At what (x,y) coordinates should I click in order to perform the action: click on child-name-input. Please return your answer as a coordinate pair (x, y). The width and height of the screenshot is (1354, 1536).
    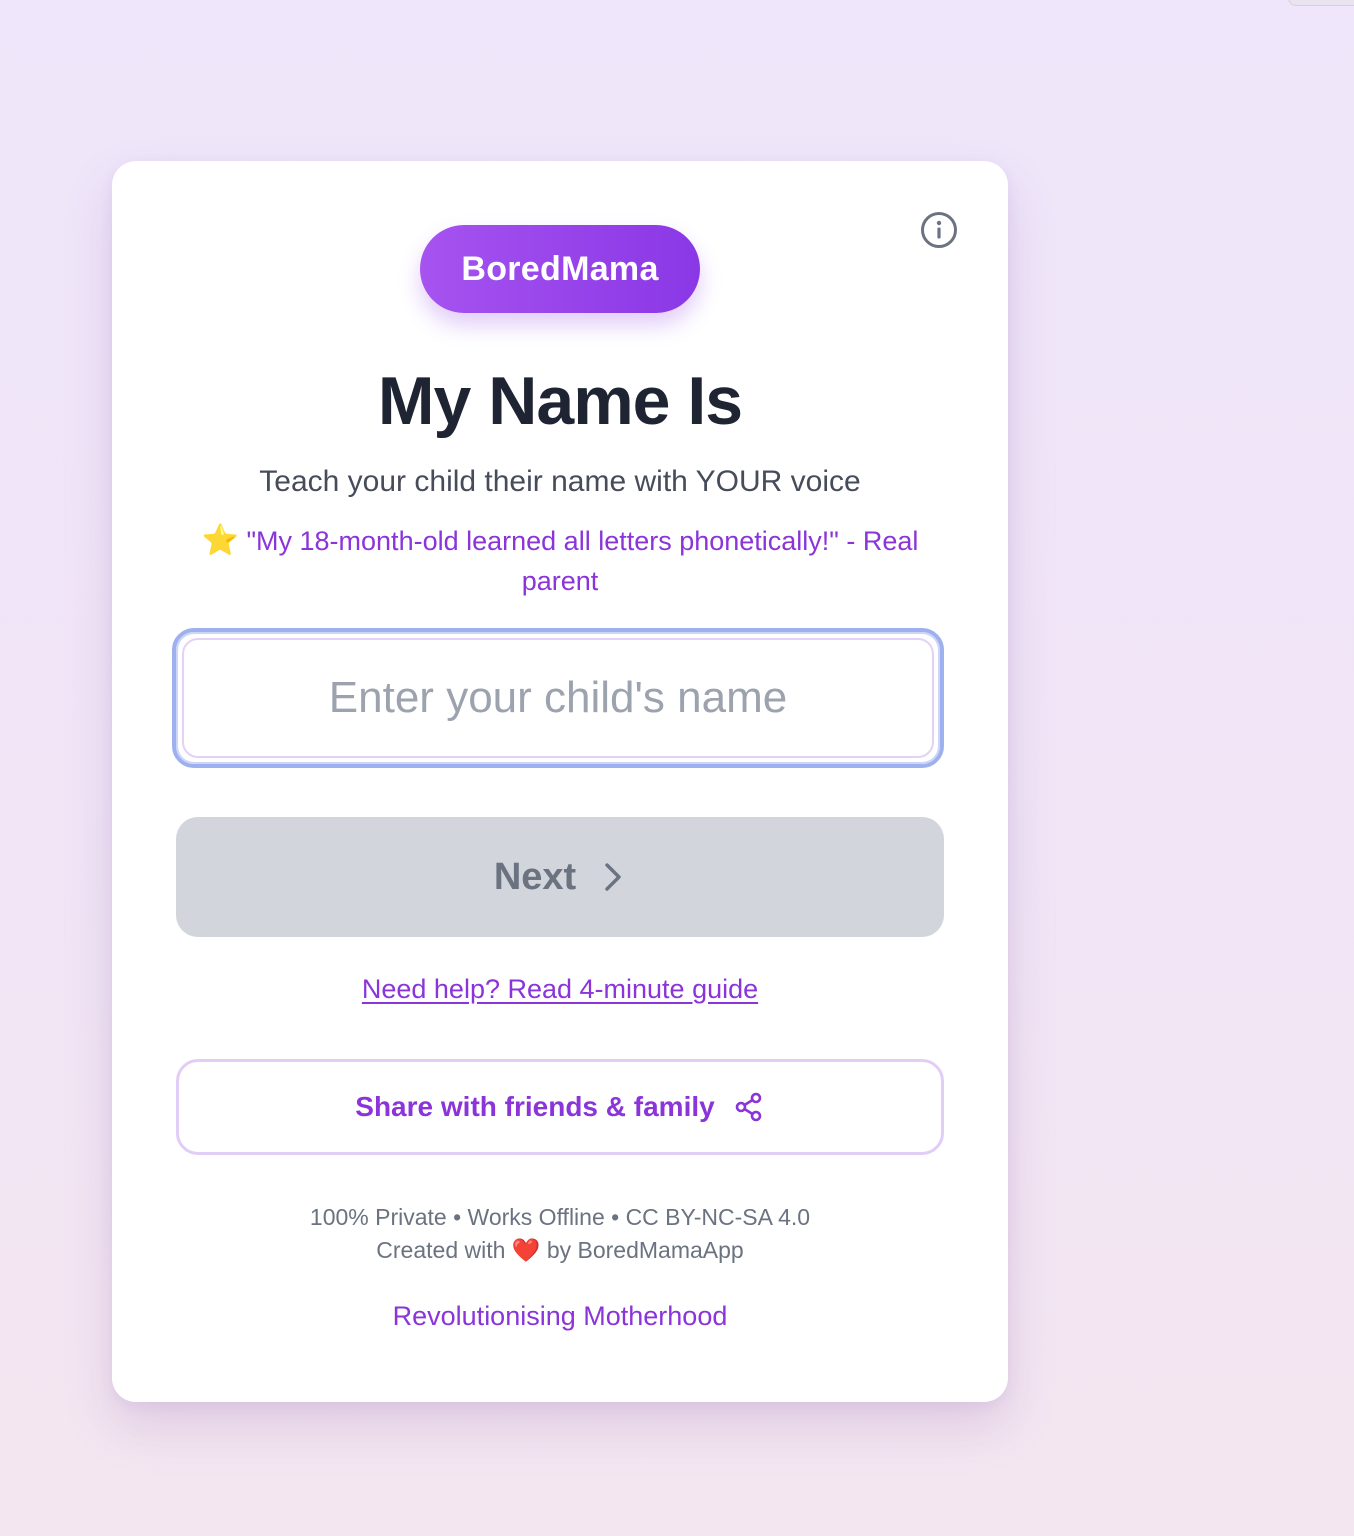
    Looking at the image, I should click on (558, 698).